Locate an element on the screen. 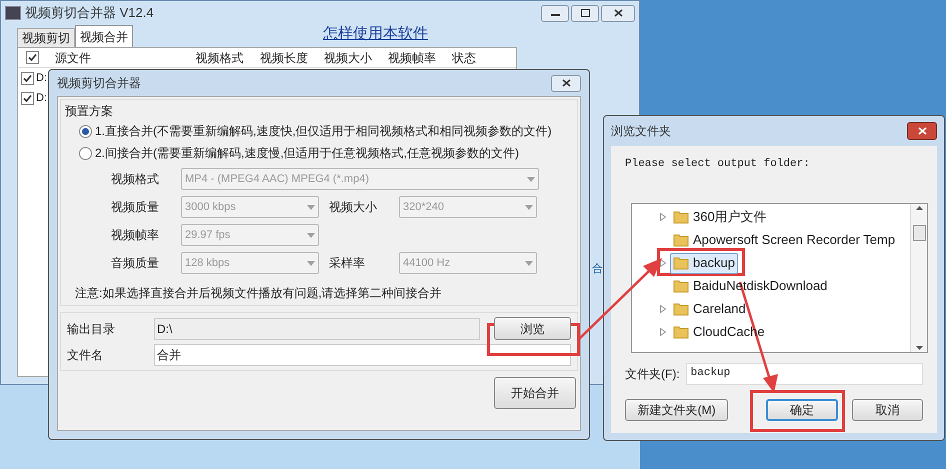 This screenshot has width=946, height=469. column-header: 源文件 is located at coordinates (73, 58).